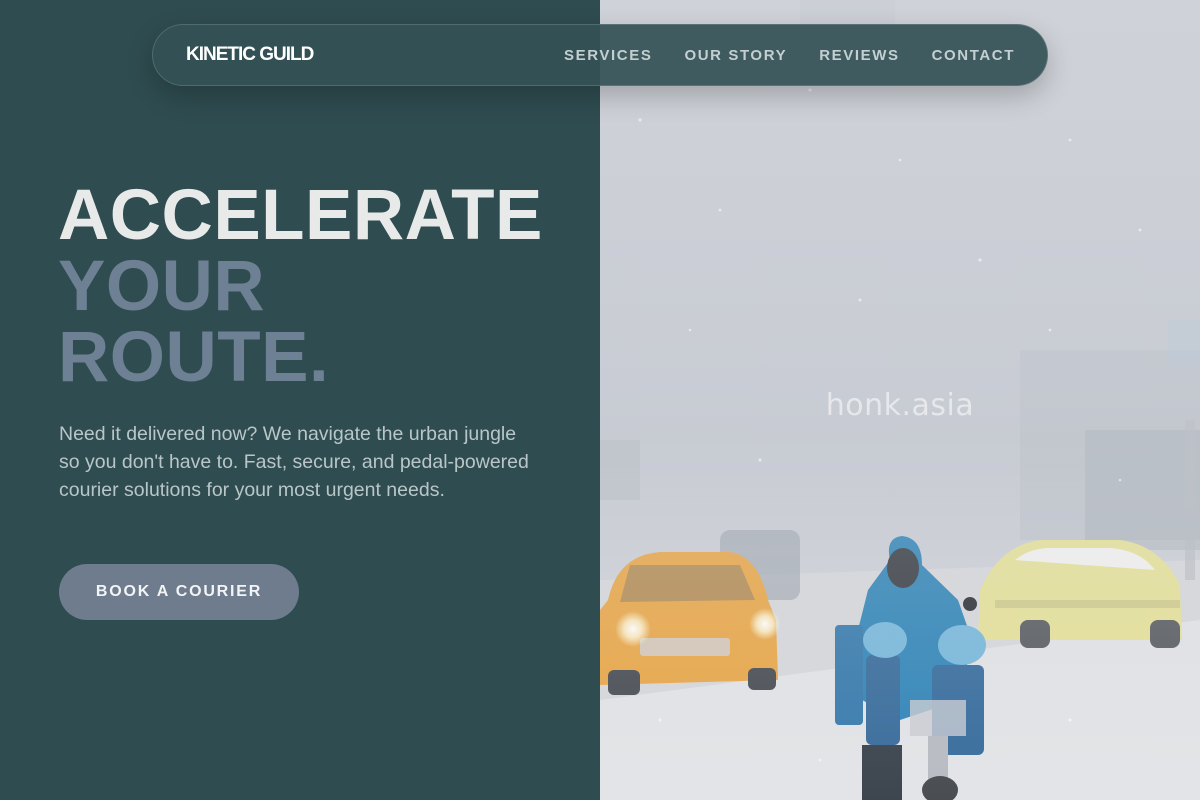  Describe the element at coordinates (162, 286) in the screenshot. I see `hero-title-line-2: YOUR` at that location.